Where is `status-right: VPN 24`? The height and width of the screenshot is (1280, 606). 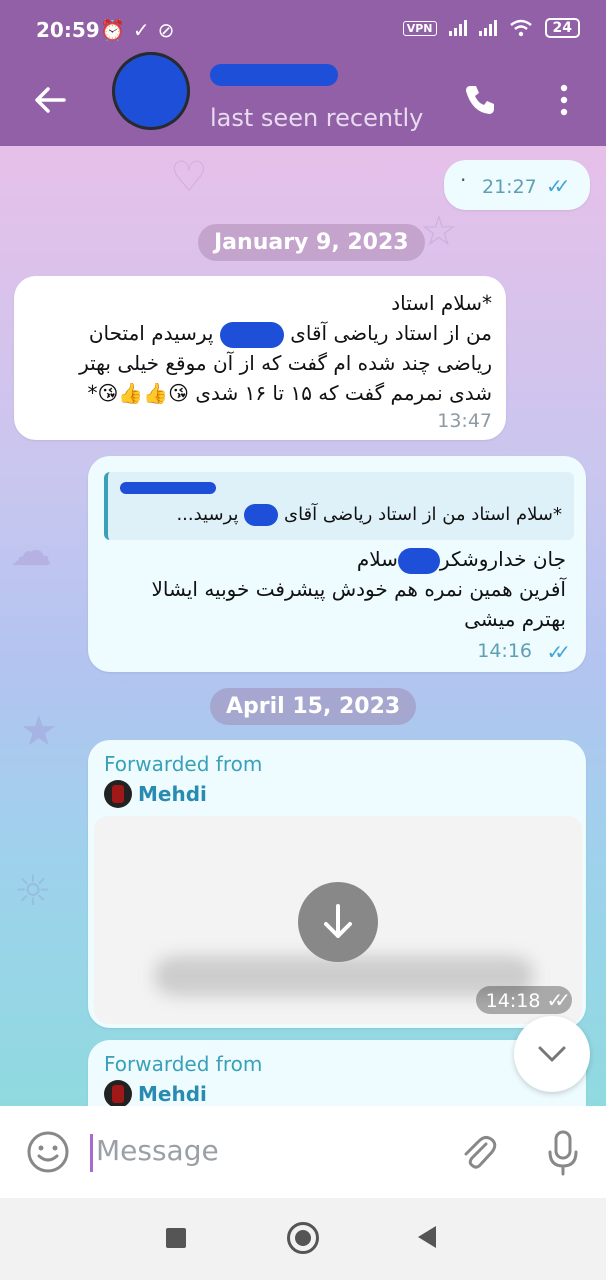 status-right: VPN 24 is located at coordinates (491, 28).